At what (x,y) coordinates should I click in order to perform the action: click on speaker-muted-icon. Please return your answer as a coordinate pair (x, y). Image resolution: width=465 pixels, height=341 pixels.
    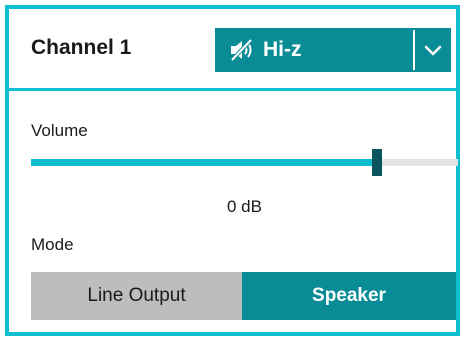
    Looking at the image, I should click on (242, 50).